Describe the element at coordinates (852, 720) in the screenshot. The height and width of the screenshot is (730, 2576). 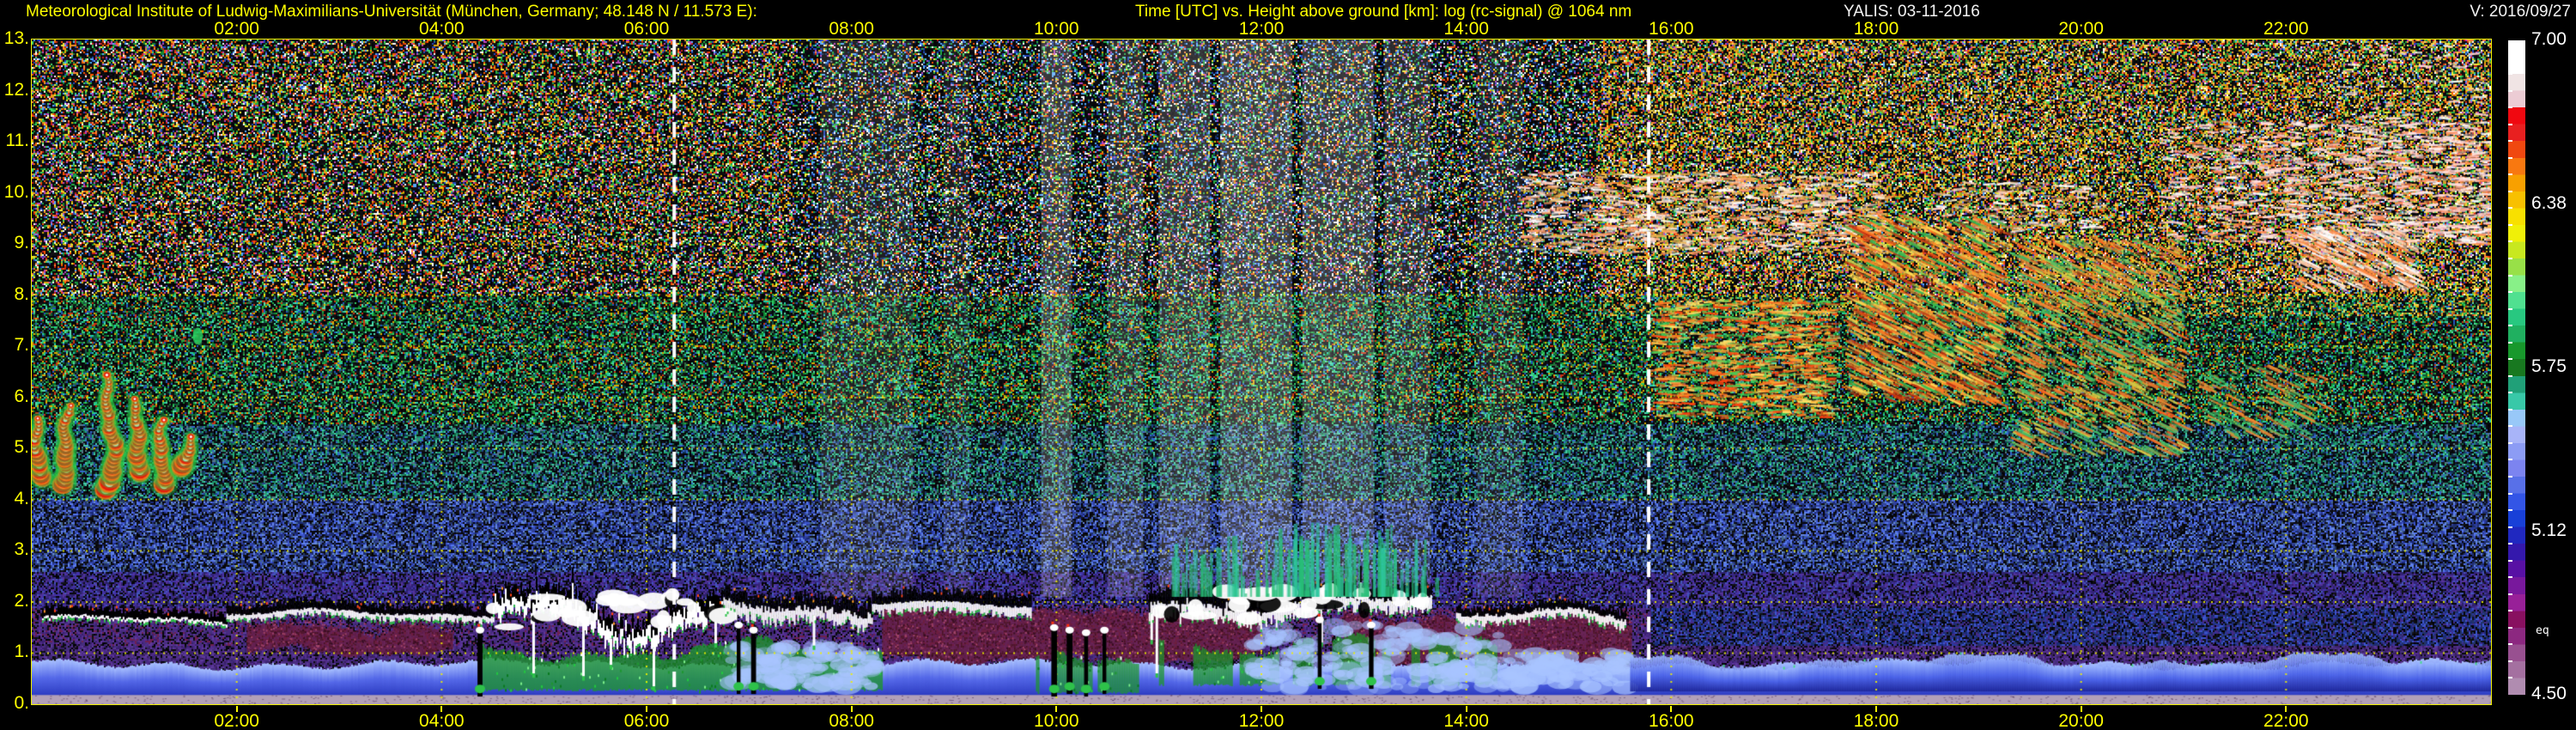
I see `x-tick-label-bottom: 08:00` at that location.